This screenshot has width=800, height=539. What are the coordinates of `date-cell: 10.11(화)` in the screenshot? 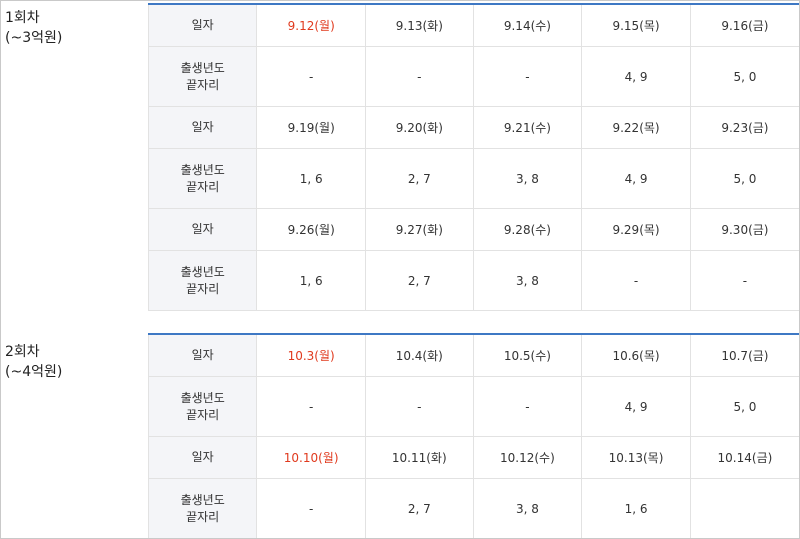 It's located at (419, 457).